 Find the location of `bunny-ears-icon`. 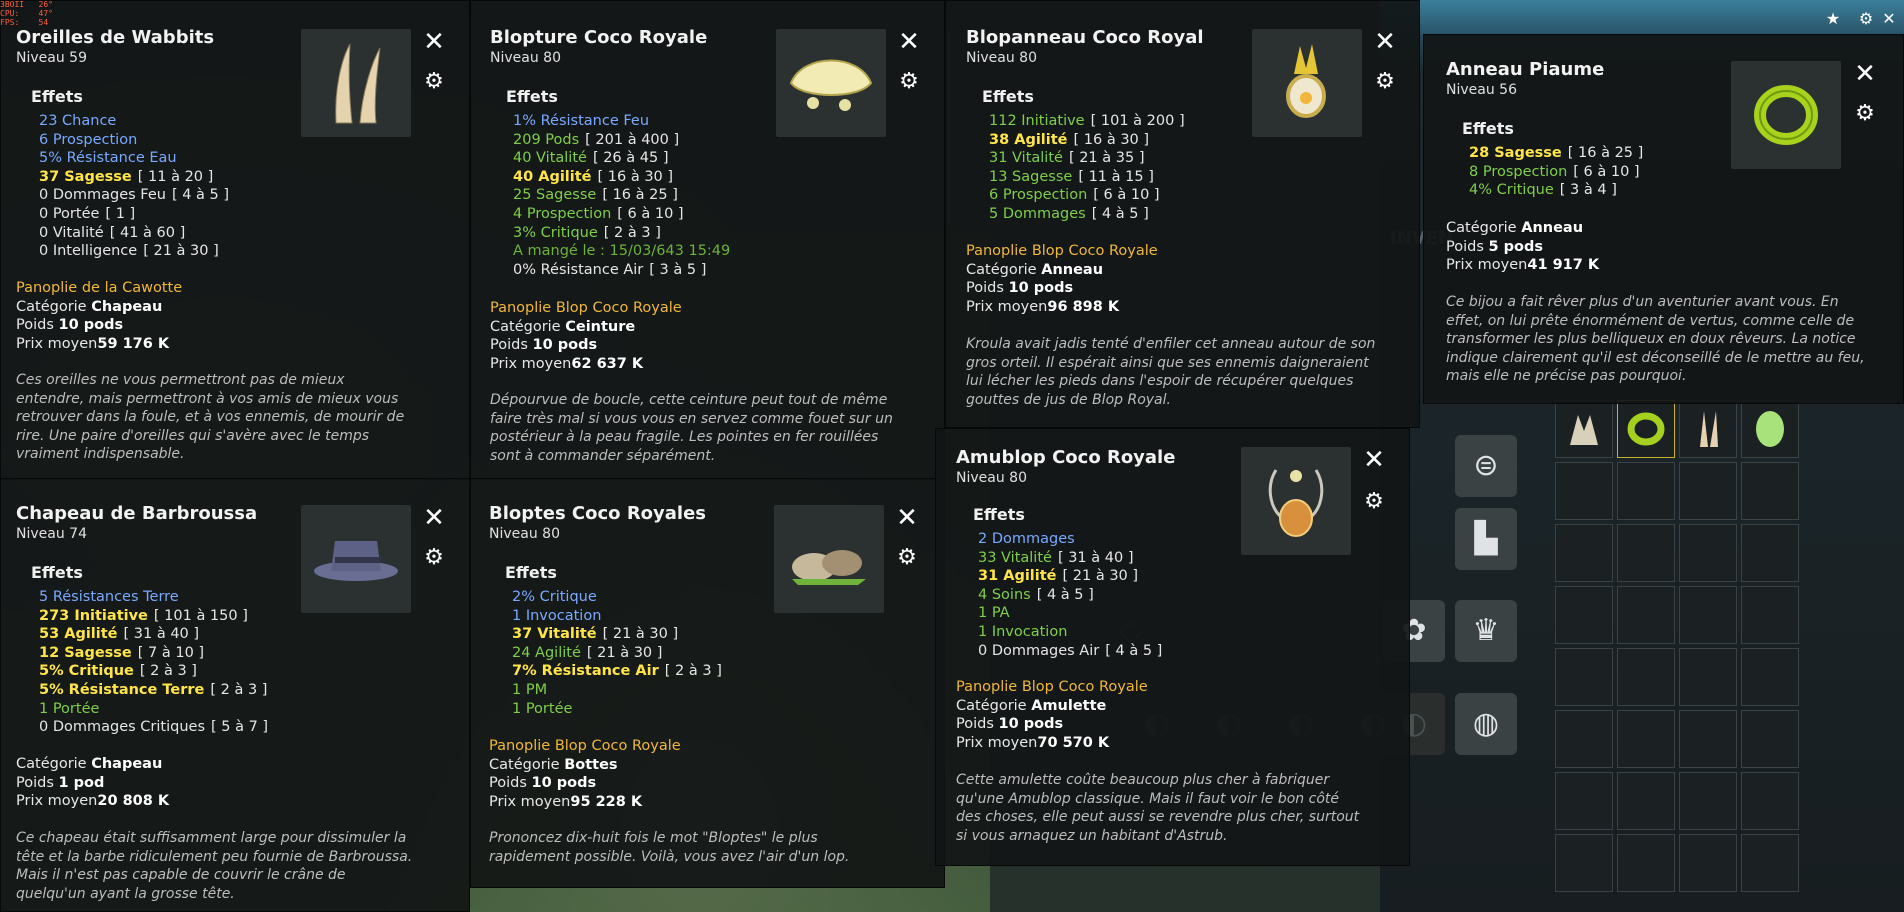

bunny-ears-icon is located at coordinates (358, 83).